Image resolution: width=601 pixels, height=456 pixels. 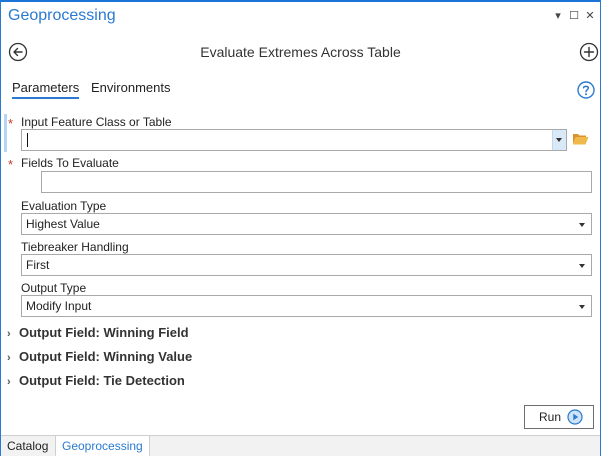 I want to click on section-label: Output Field: Winning Value, so click(x=106, y=356).